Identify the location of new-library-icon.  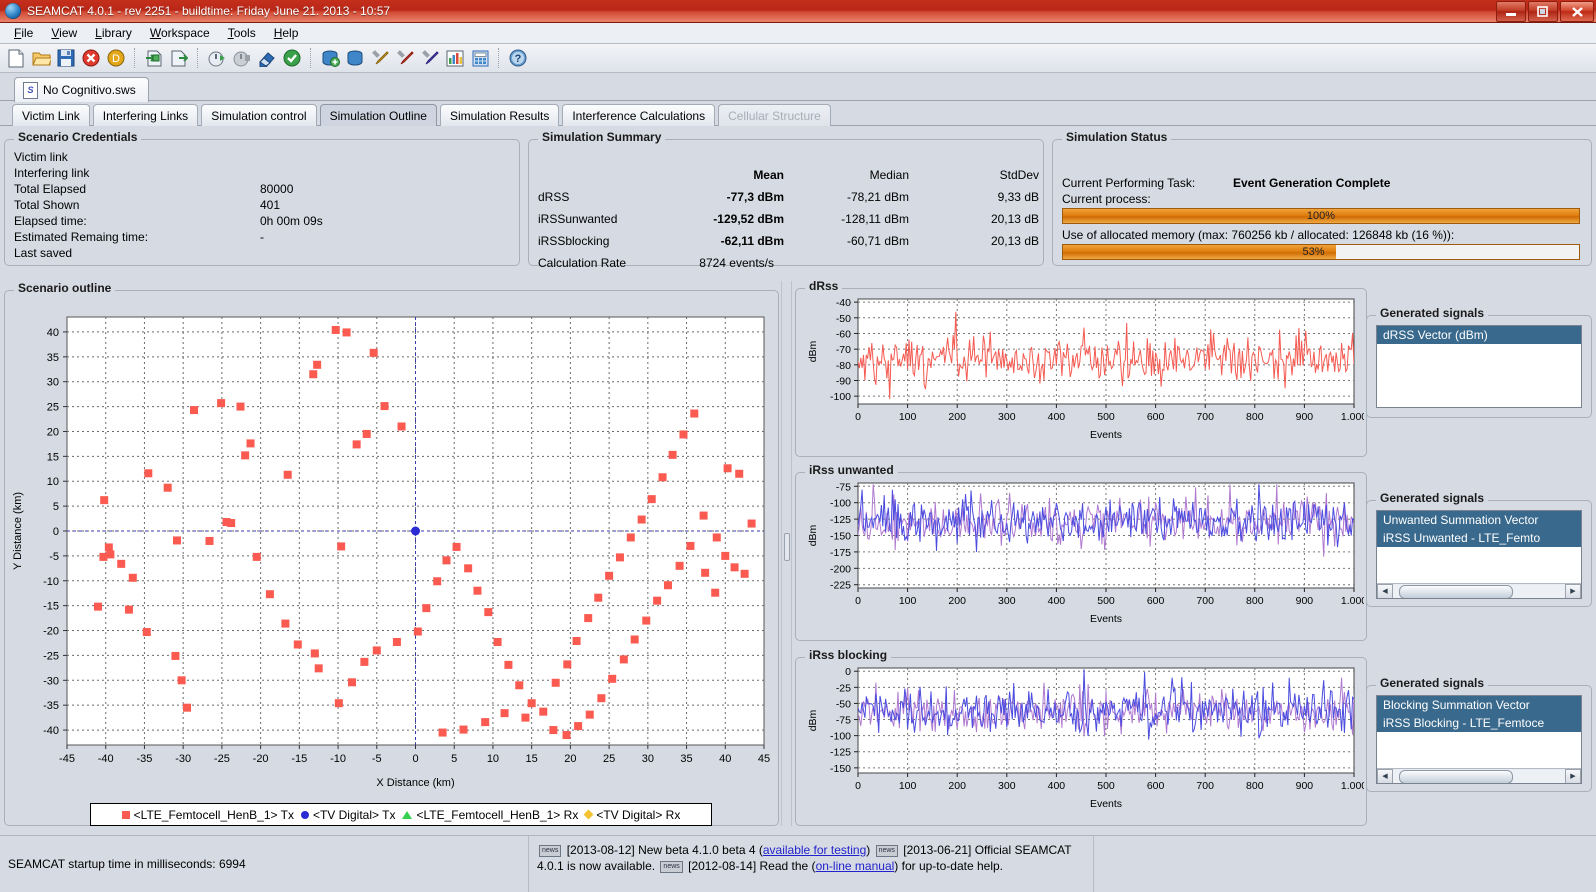
(330, 58).